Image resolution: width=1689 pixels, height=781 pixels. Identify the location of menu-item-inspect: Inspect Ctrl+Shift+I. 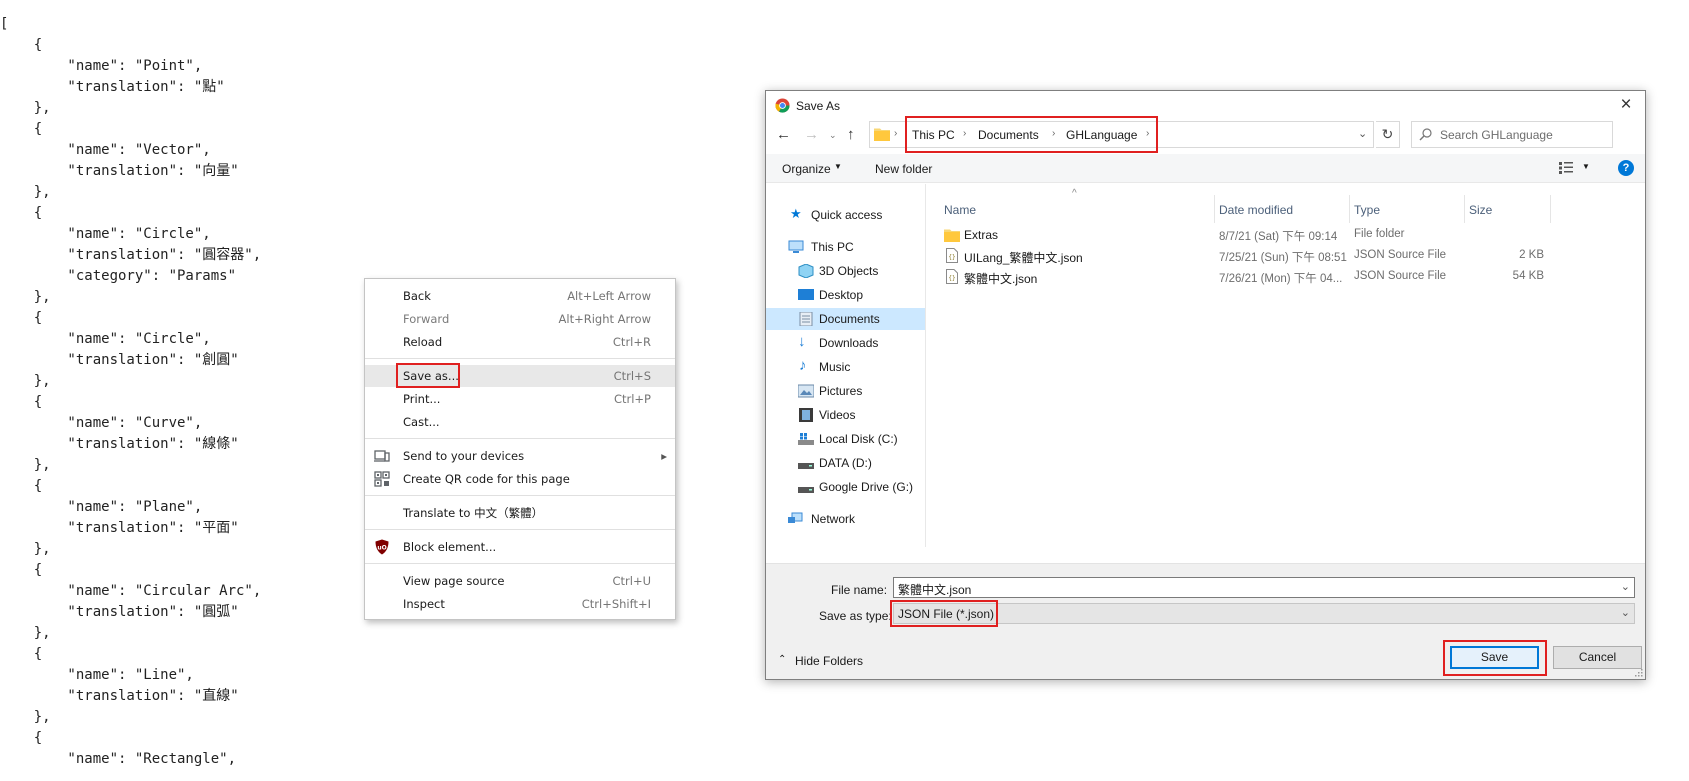
(520, 604).